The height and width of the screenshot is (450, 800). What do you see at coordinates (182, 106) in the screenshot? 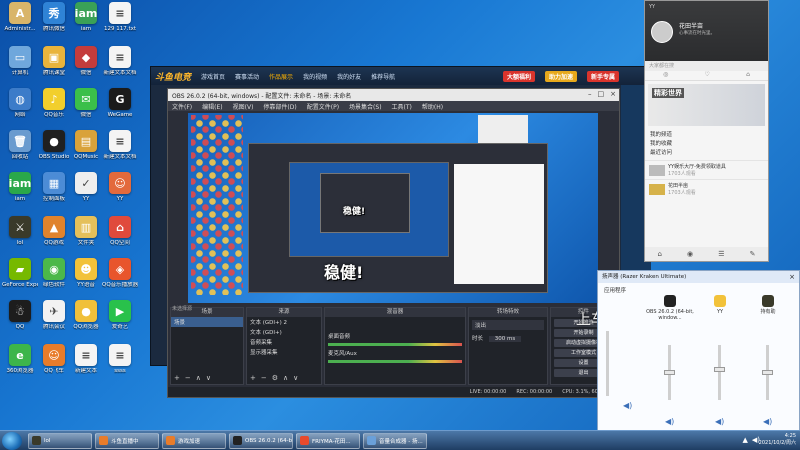
I see `menu-file: 文件(F)` at bounding box center [182, 106].